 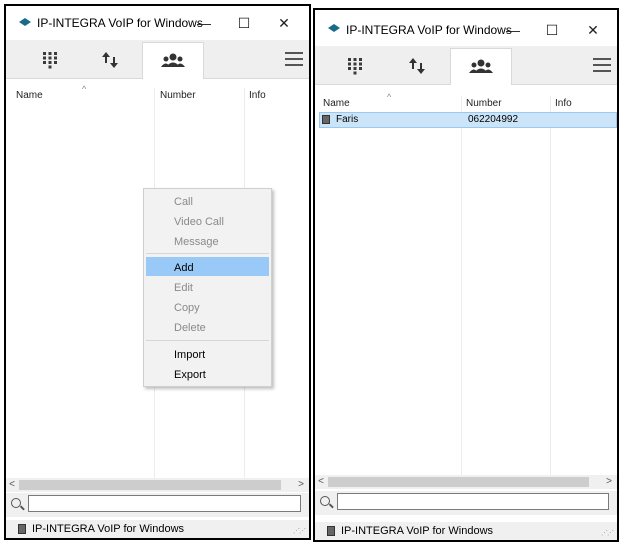 I want to click on menu-item-delete: Delete, so click(x=190, y=328).